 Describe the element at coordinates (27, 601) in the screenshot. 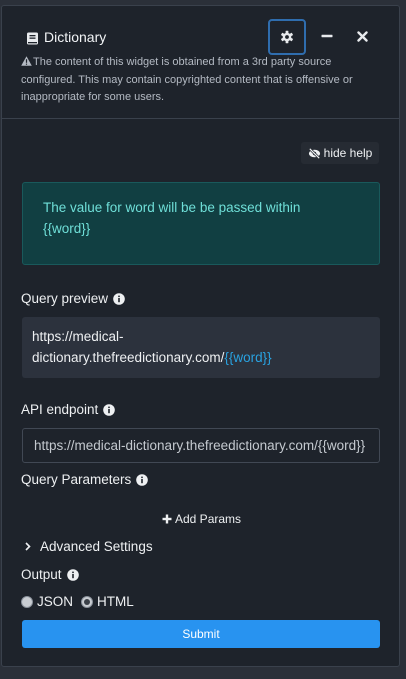

I see `output-json-radio` at that location.